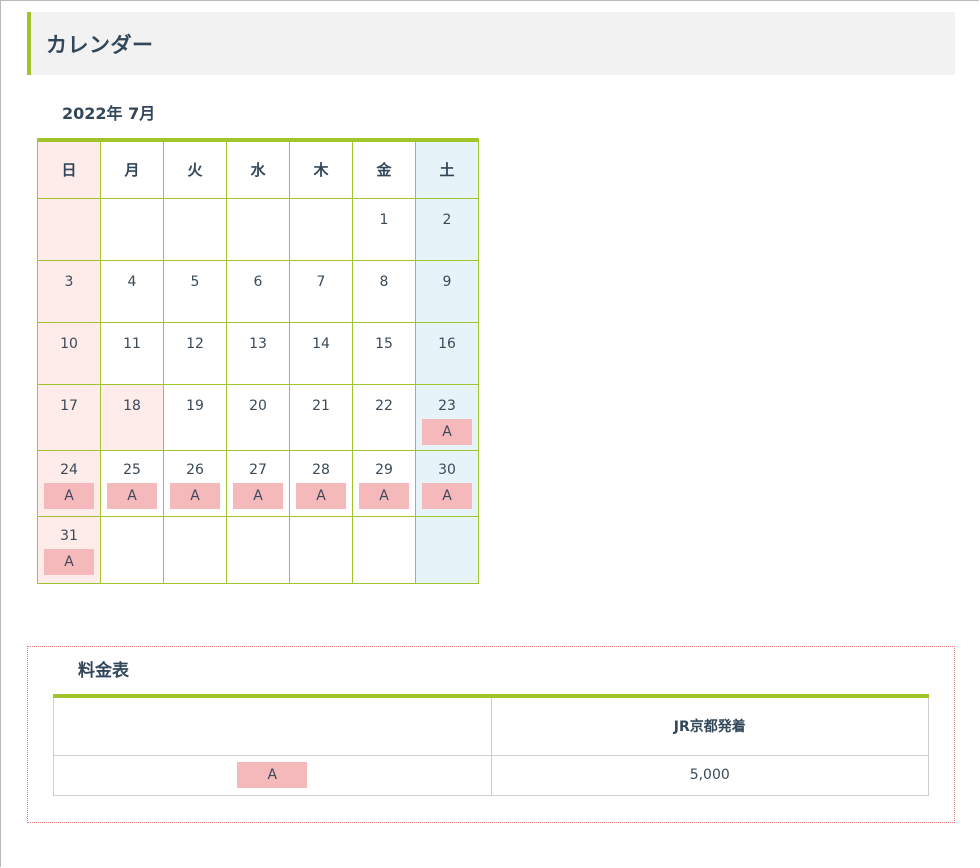  What do you see at coordinates (132, 281) in the screenshot?
I see `day-number: 4` at bounding box center [132, 281].